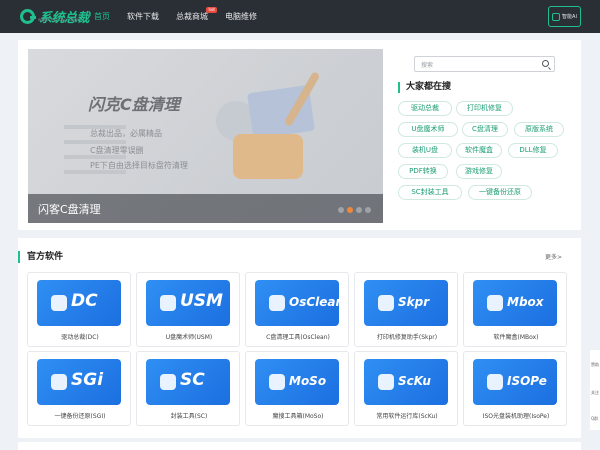 This screenshot has width=600, height=450. What do you see at coordinates (117, 150) in the screenshot?
I see `banner-line-2: C盘清理零误删` at bounding box center [117, 150].